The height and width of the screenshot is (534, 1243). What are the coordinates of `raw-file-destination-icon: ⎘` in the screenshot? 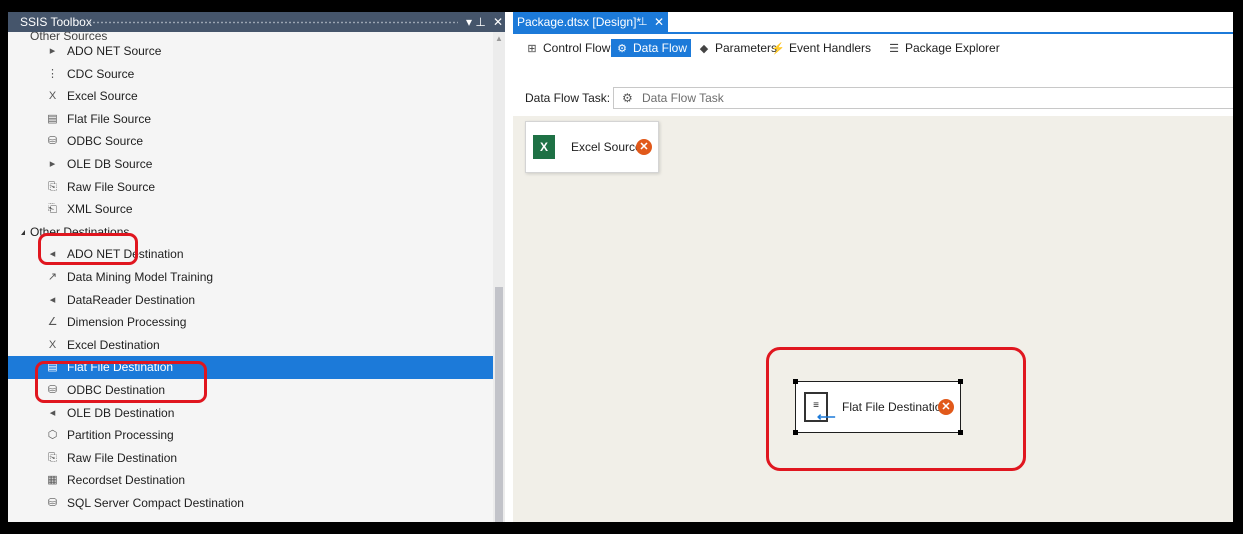 It's located at (52, 457).